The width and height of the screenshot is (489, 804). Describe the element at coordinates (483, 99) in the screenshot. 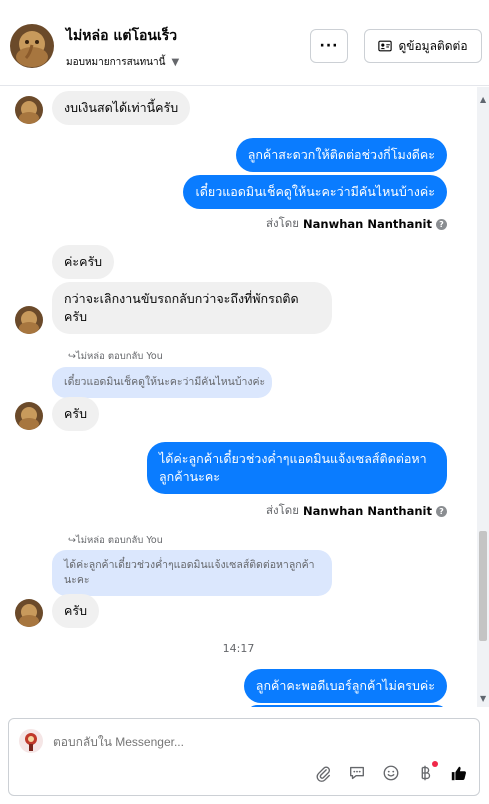

I see `scroll-up-arrow-icon: ▲` at that location.